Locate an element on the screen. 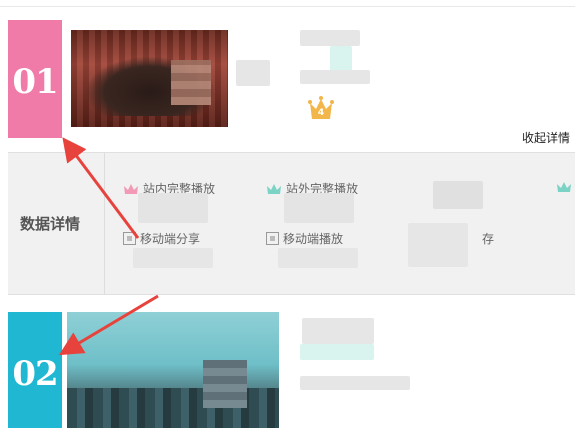 Image resolution: width=575 pixels, height=428 pixels. collapse-details-link: 收起详情 is located at coordinates (546, 137).